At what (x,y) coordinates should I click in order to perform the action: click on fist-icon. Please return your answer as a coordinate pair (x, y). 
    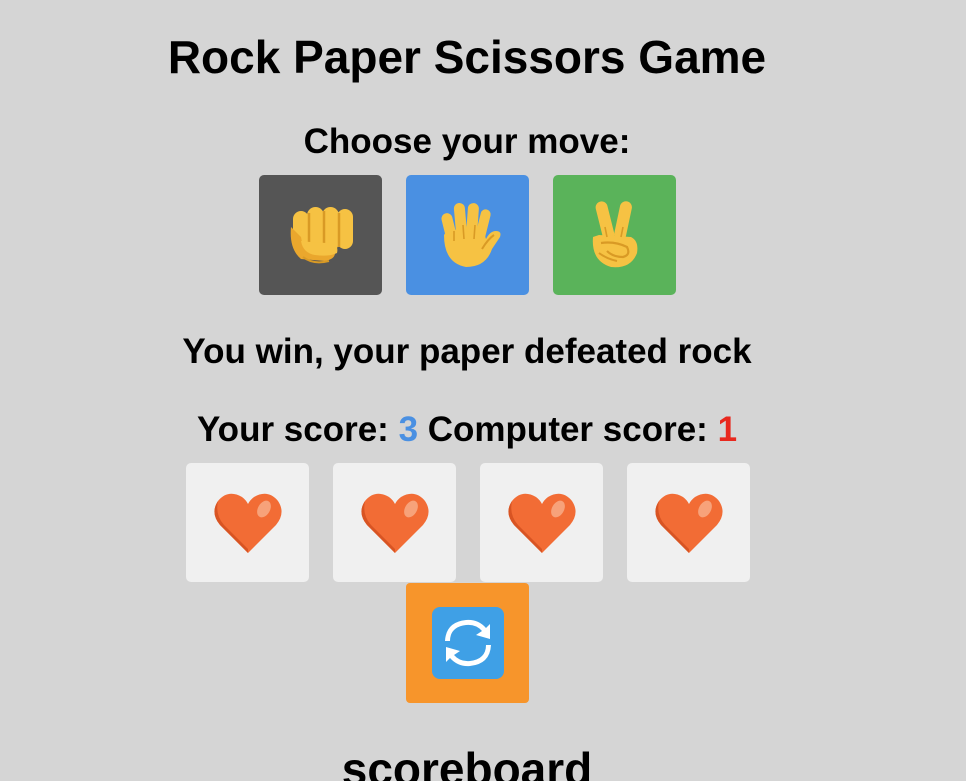
    Looking at the image, I should click on (321, 235).